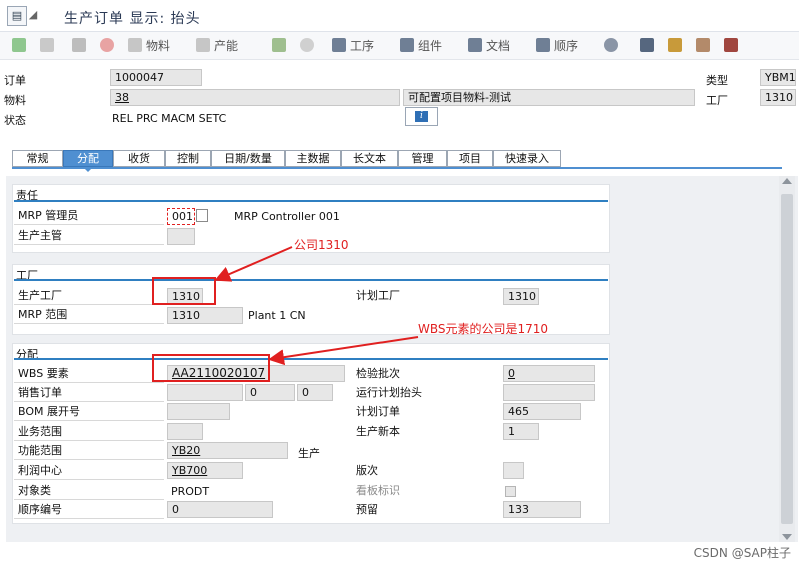 This screenshot has width=799, height=565. What do you see at coordinates (343, 351) in the screenshot?
I see `arrow-to-wbs` at bounding box center [343, 351].